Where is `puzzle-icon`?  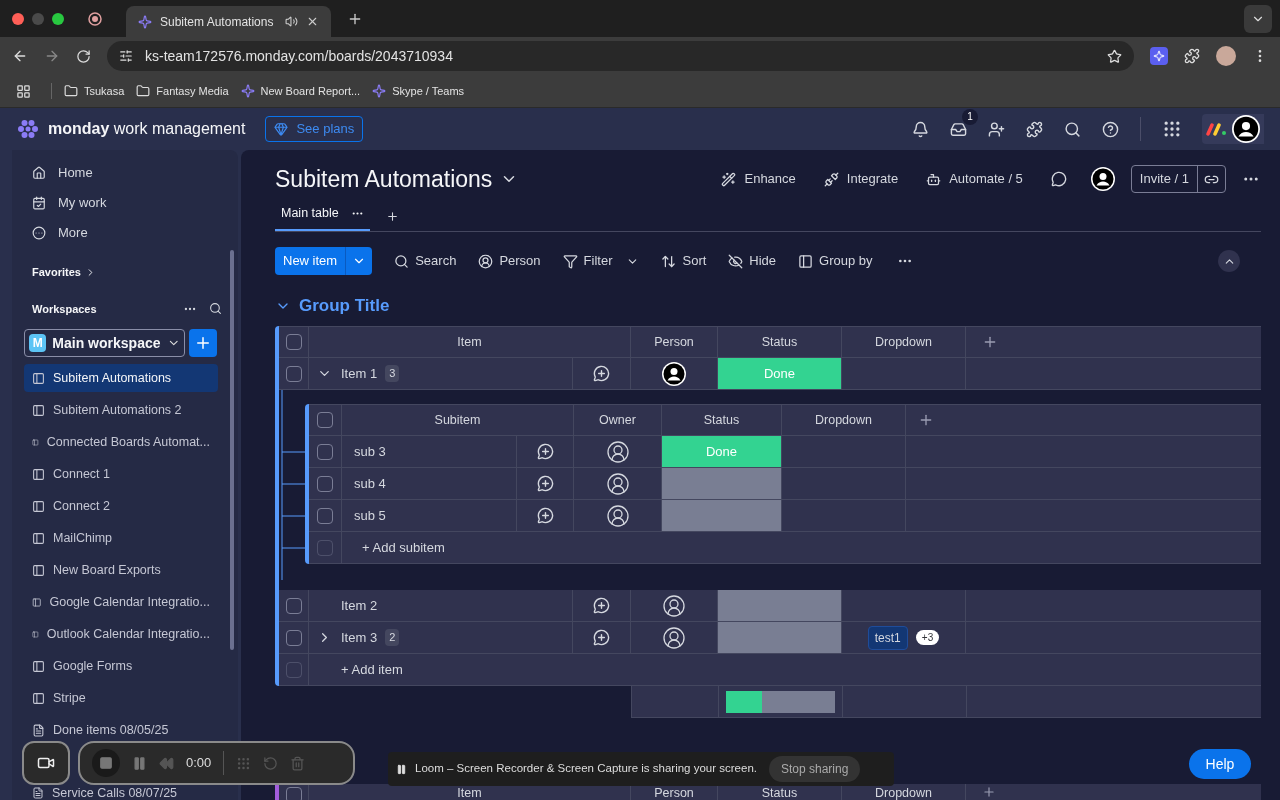 puzzle-icon is located at coordinates (1034, 129).